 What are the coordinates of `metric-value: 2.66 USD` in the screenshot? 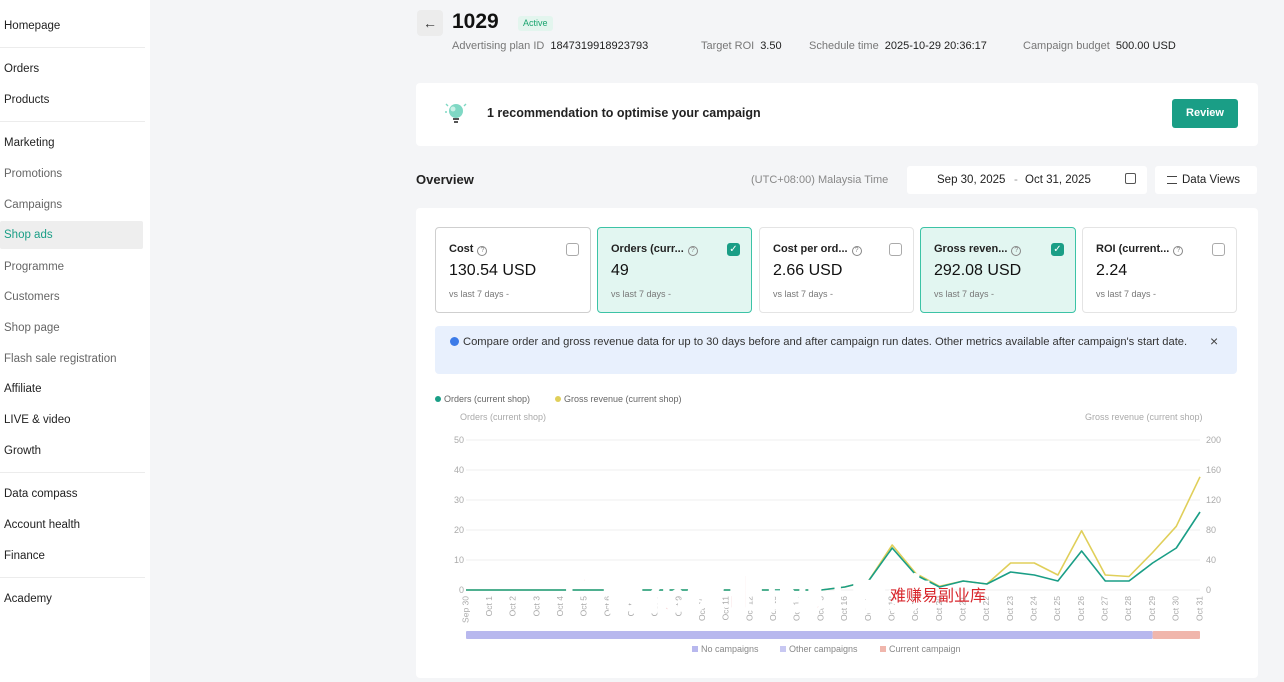 It's located at (808, 270).